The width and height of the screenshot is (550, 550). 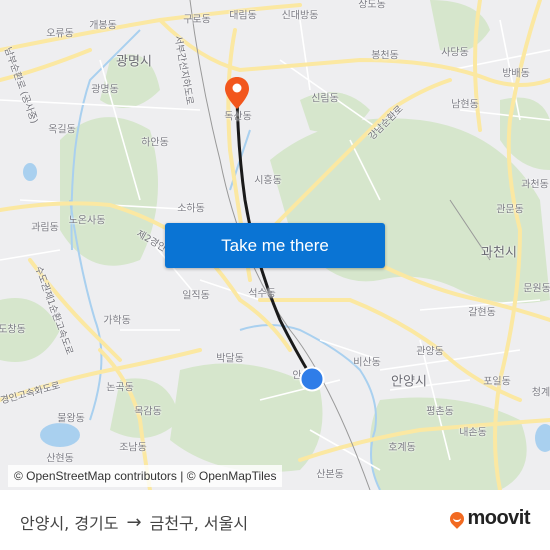 I want to click on map-label: 하안동, so click(x=155, y=143).